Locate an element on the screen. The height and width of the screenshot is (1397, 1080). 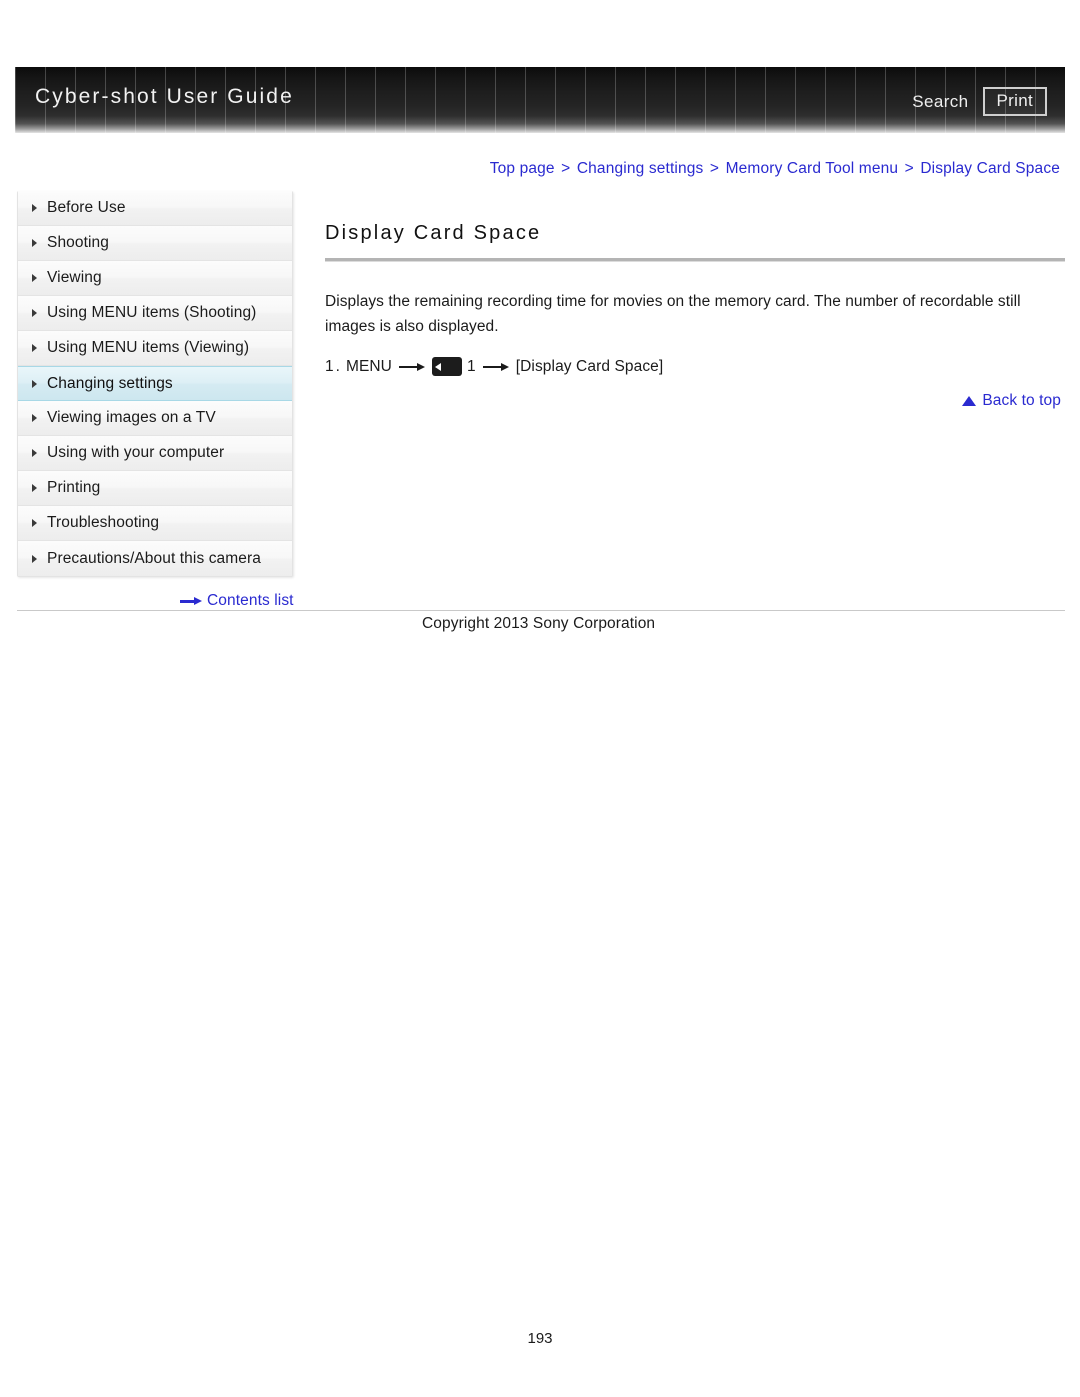
sidebar-item-changing-settings: Changing settings is located at coordinates (155, 383).